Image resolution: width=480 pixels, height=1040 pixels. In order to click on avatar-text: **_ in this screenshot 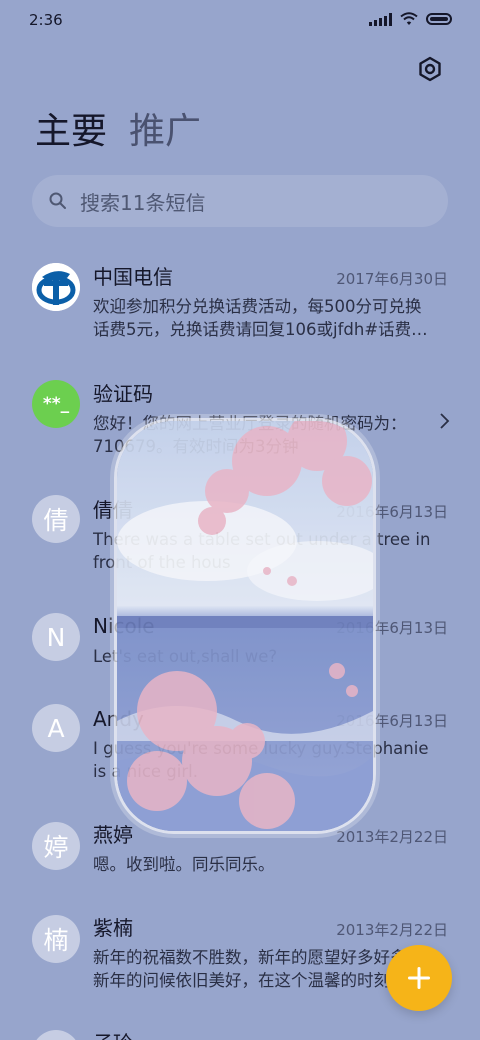, I will do `click(56, 404)`.